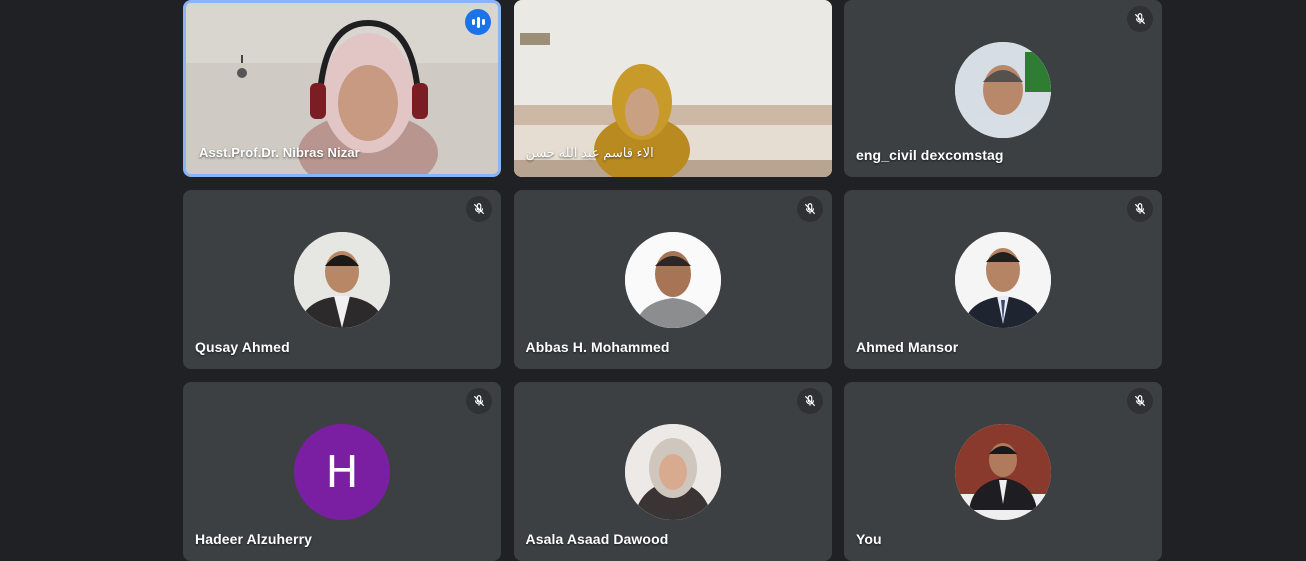 Image resolution: width=1306 pixels, height=561 pixels. I want to click on participant-name: Ahmed Mansor, so click(907, 347).